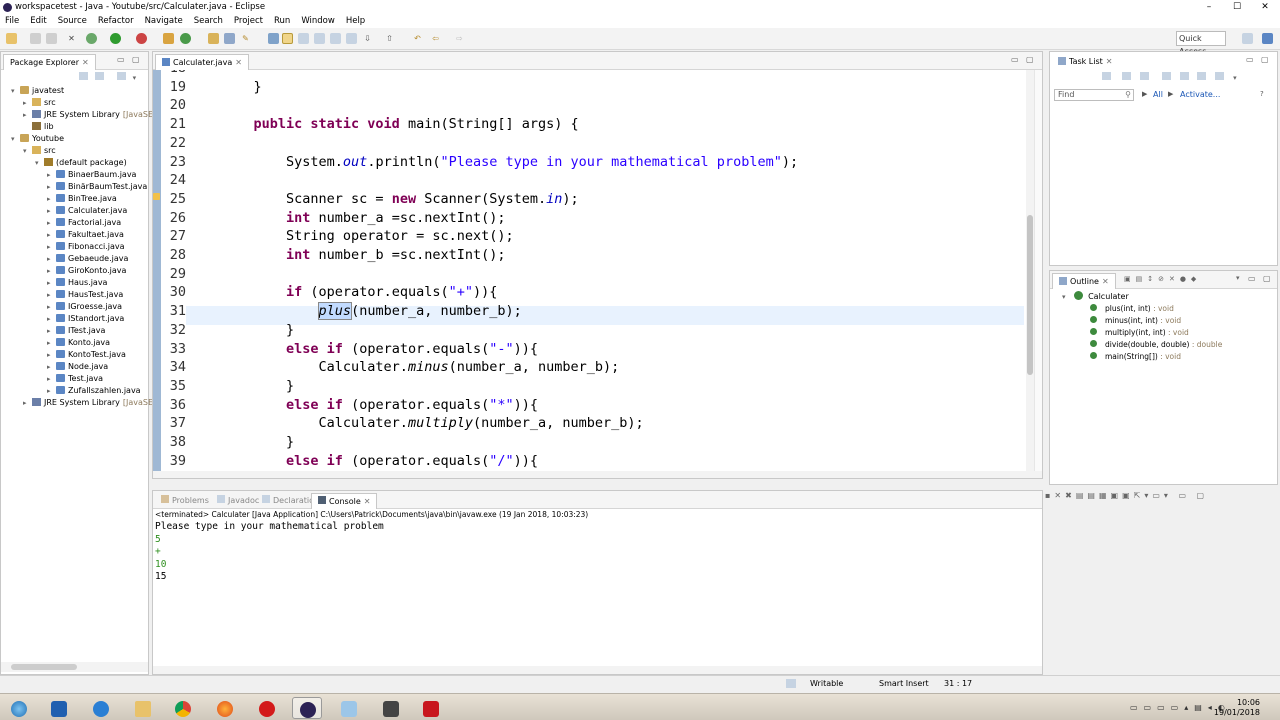 This screenshot has height=720, width=1280. What do you see at coordinates (1156, 345) in the screenshot?
I see `outline-method: divide(double, double) : double` at bounding box center [1156, 345].